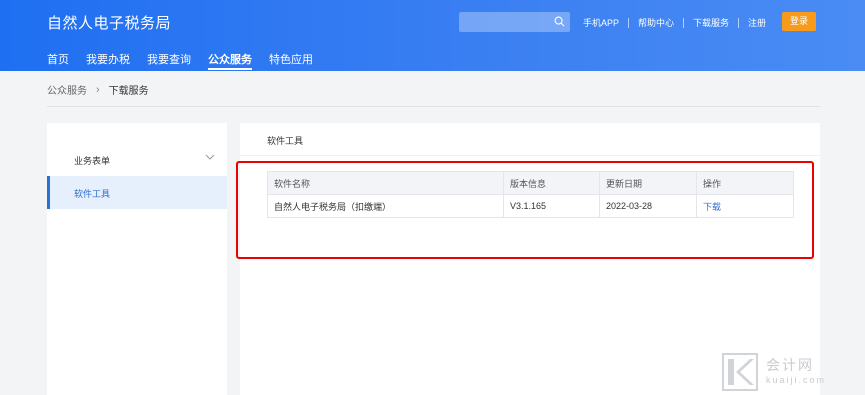  Describe the element at coordinates (92, 194) in the screenshot. I see `sidebar-item-label: 软件工具` at that location.